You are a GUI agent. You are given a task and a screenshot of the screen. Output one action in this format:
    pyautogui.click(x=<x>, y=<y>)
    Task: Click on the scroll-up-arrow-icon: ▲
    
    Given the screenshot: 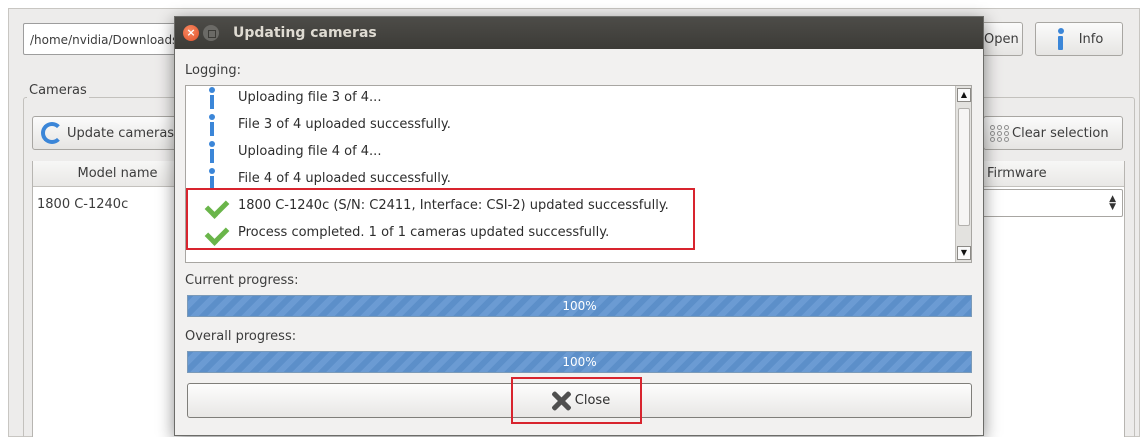 What is the action you would take?
    pyautogui.click(x=964, y=95)
    